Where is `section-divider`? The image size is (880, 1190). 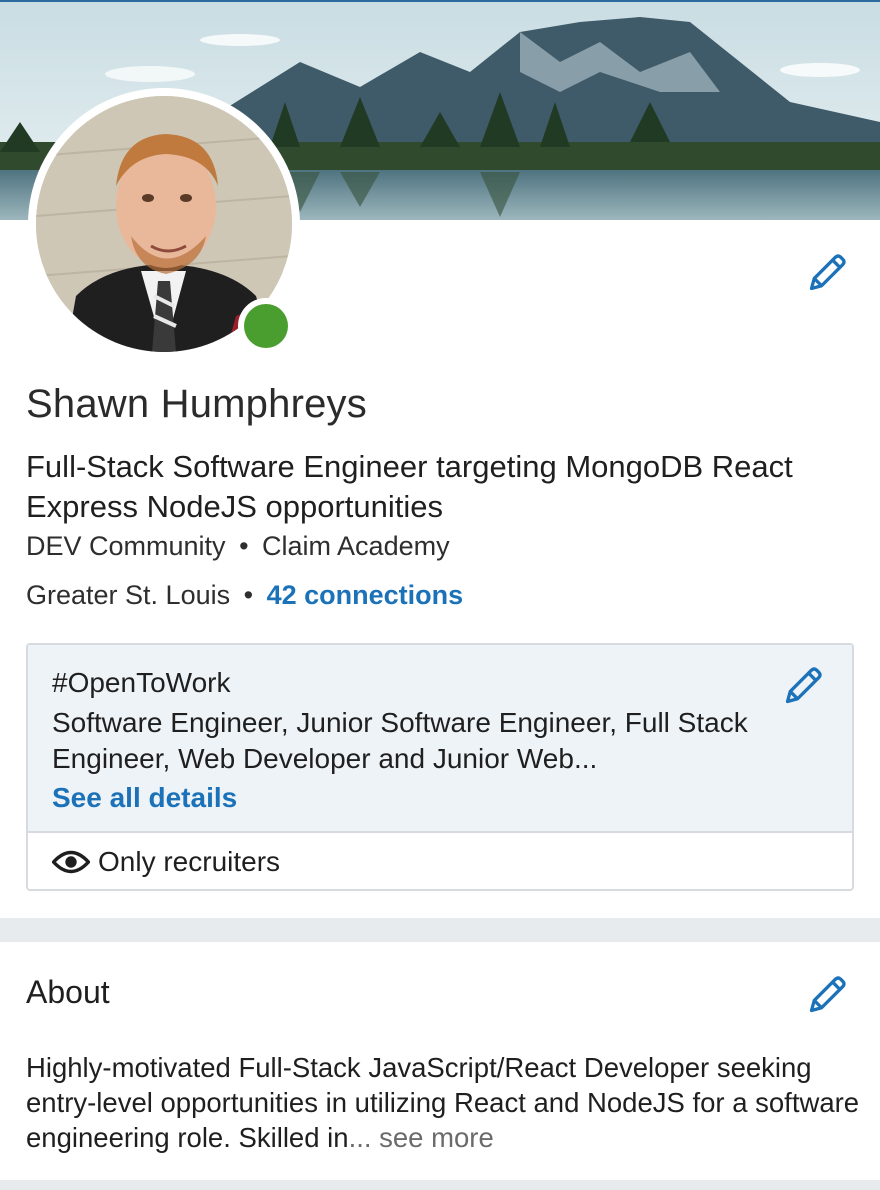
section-divider is located at coordinates (440, 930).